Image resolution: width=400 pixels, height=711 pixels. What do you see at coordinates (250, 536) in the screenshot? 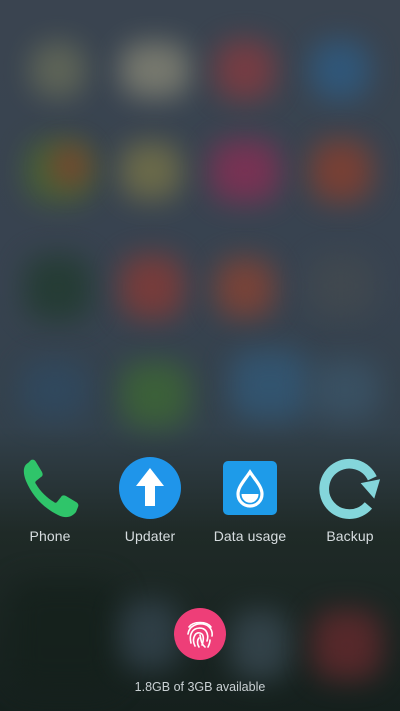
I see `app-label: Data usage` at bounding box center [250, 536].